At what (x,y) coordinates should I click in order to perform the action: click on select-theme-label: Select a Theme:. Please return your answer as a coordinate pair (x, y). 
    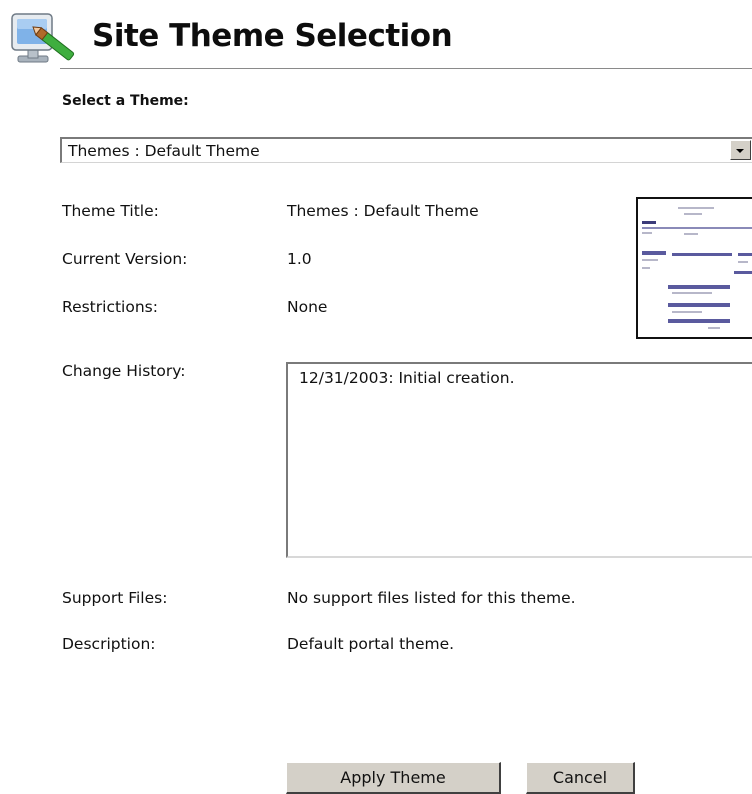
    Looking at the image, I should click on (125, 101).